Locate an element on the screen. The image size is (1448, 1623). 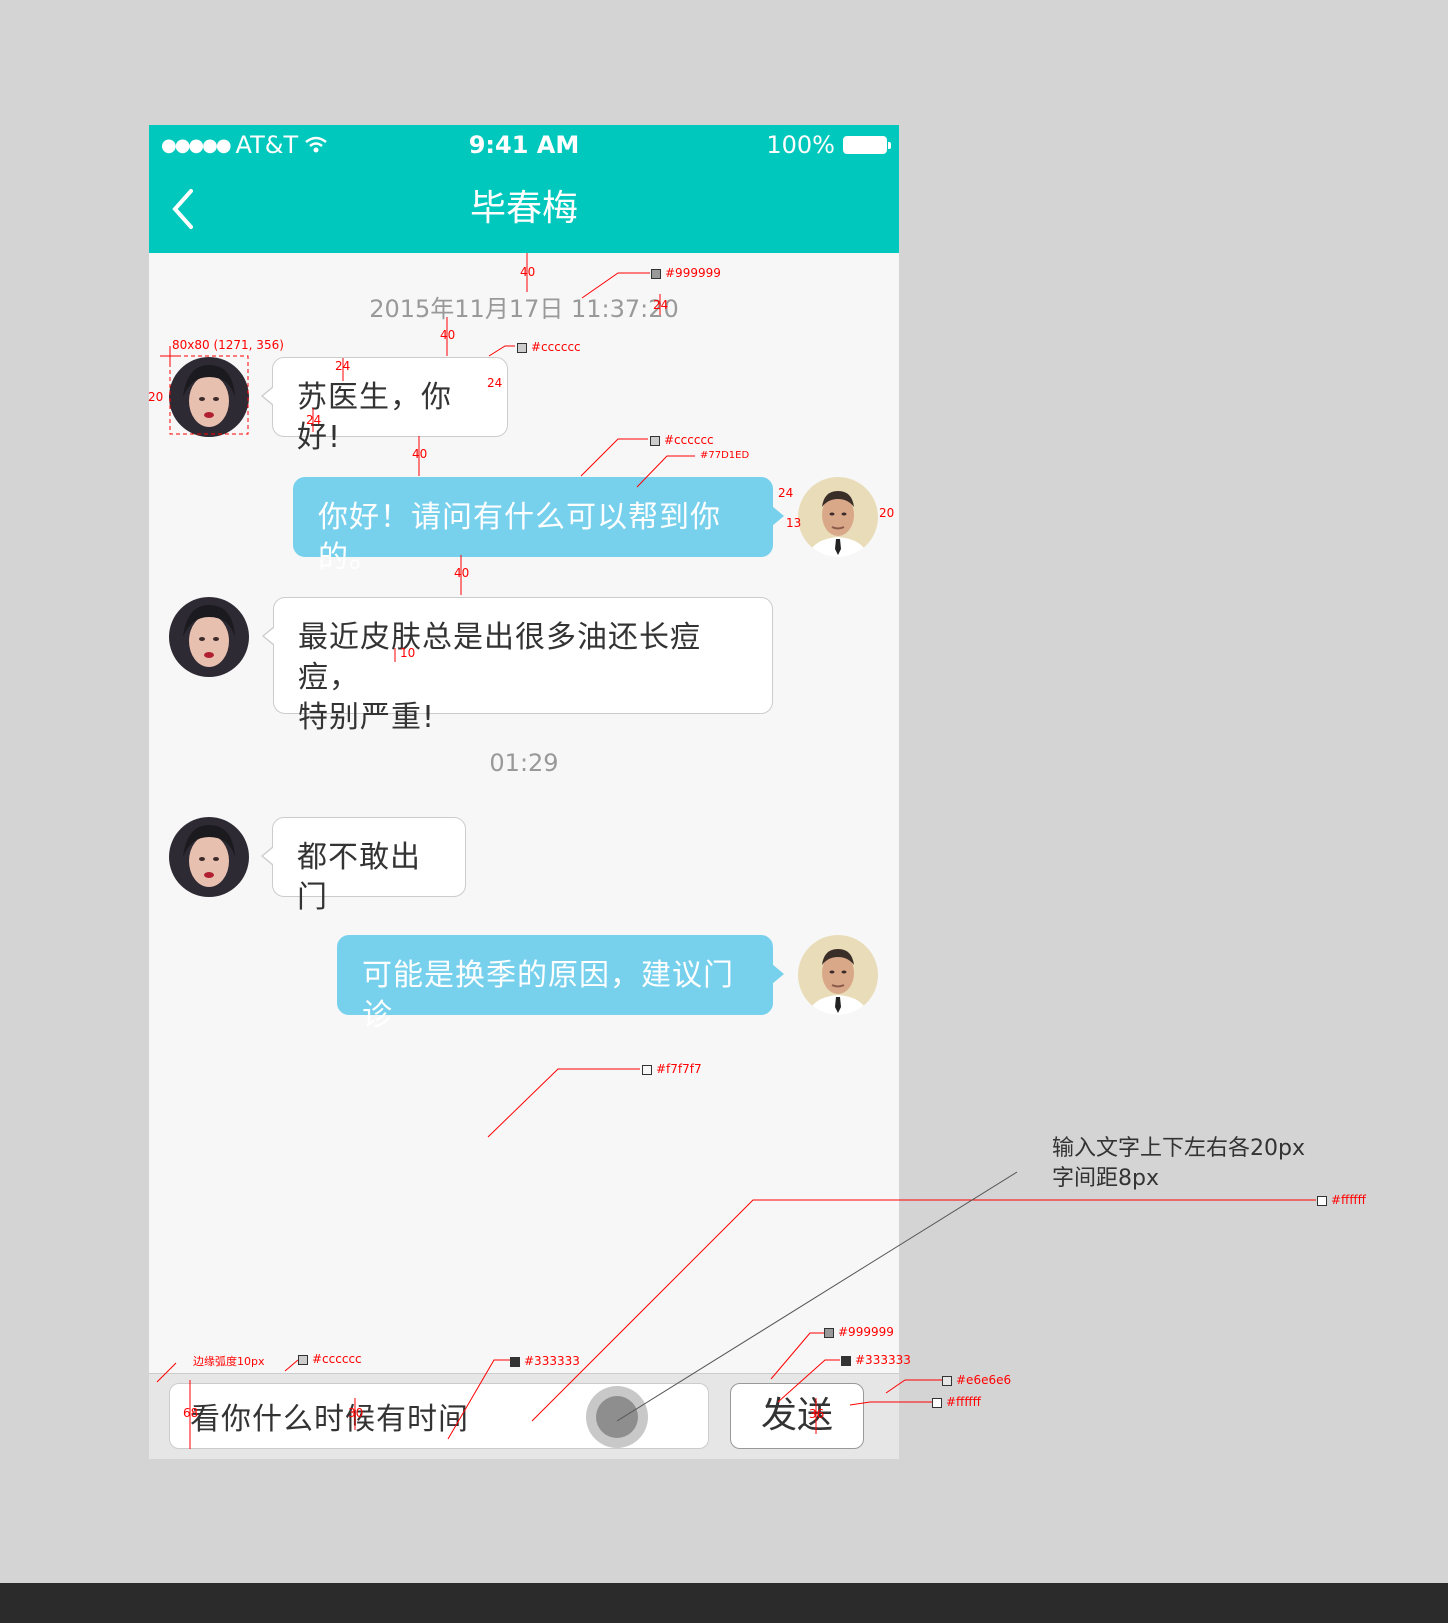
message-text: 都不敢出门 is located at coordinates (359, 877).